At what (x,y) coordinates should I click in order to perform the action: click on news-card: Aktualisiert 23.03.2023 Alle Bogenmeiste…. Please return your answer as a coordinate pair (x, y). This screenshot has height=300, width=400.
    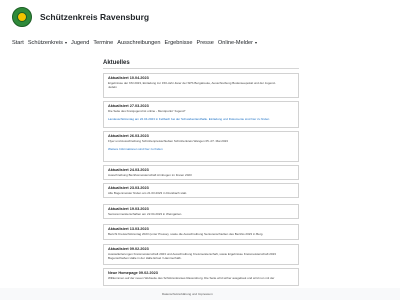
    Looking at the image, I should click on (201, 190).